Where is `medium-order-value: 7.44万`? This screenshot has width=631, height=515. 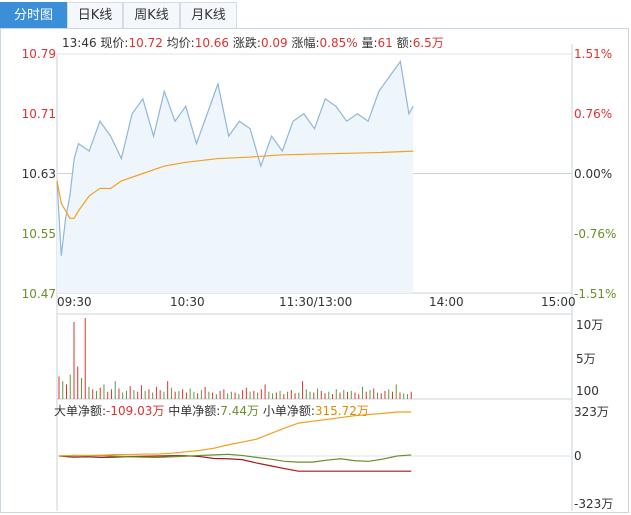
medium-order-value: 7.44万 is located at coordinates (239, 411).